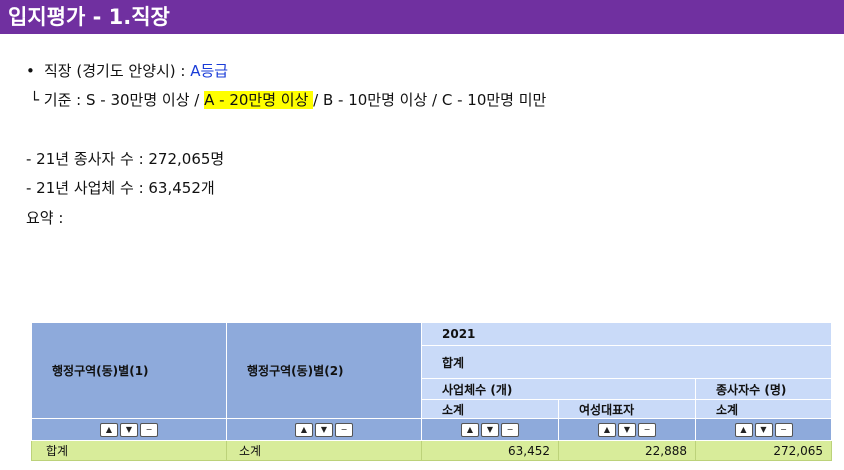 Image resolution: width=844 pixels, height=470 pixels. I want to click on year-header: 2021, so click(626, 334).